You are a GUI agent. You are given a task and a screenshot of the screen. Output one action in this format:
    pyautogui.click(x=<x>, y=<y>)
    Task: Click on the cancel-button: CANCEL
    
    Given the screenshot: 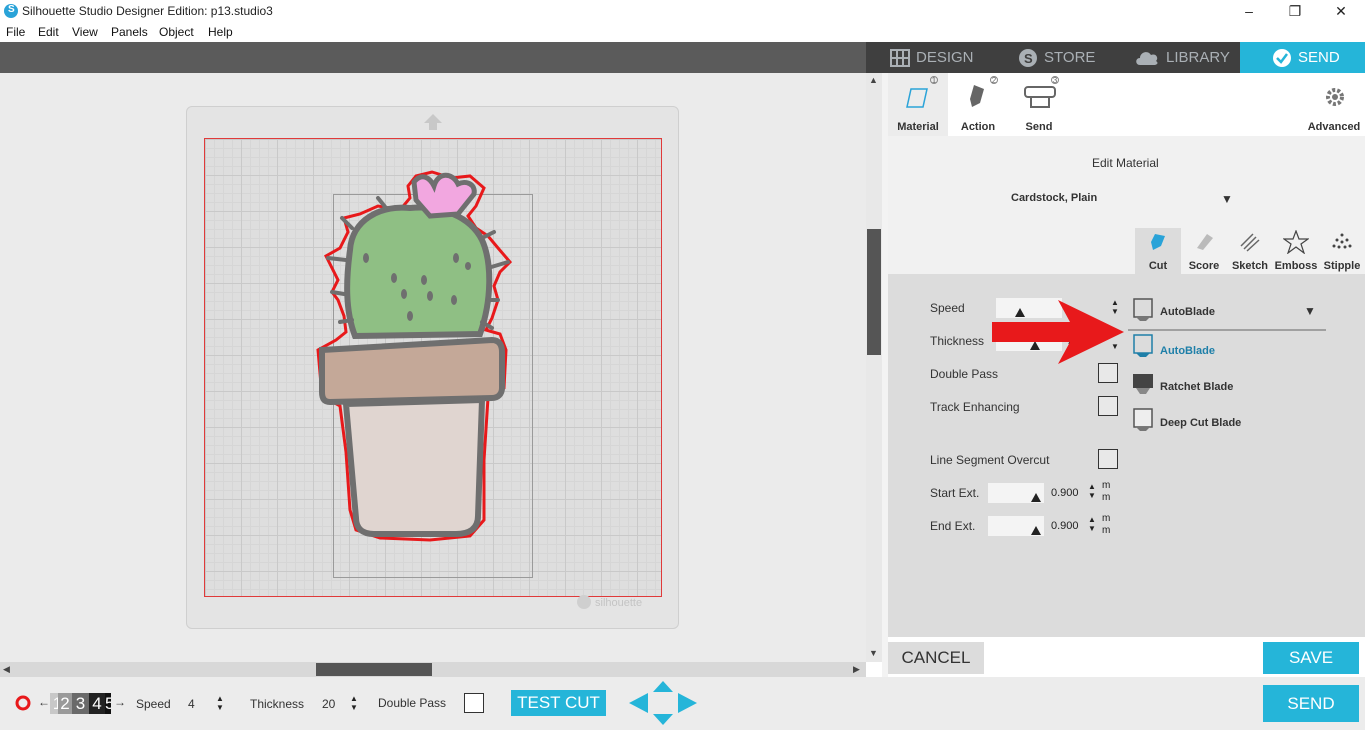 What is the action you would take?
    pyautogui.click(x=936, y=658)
    